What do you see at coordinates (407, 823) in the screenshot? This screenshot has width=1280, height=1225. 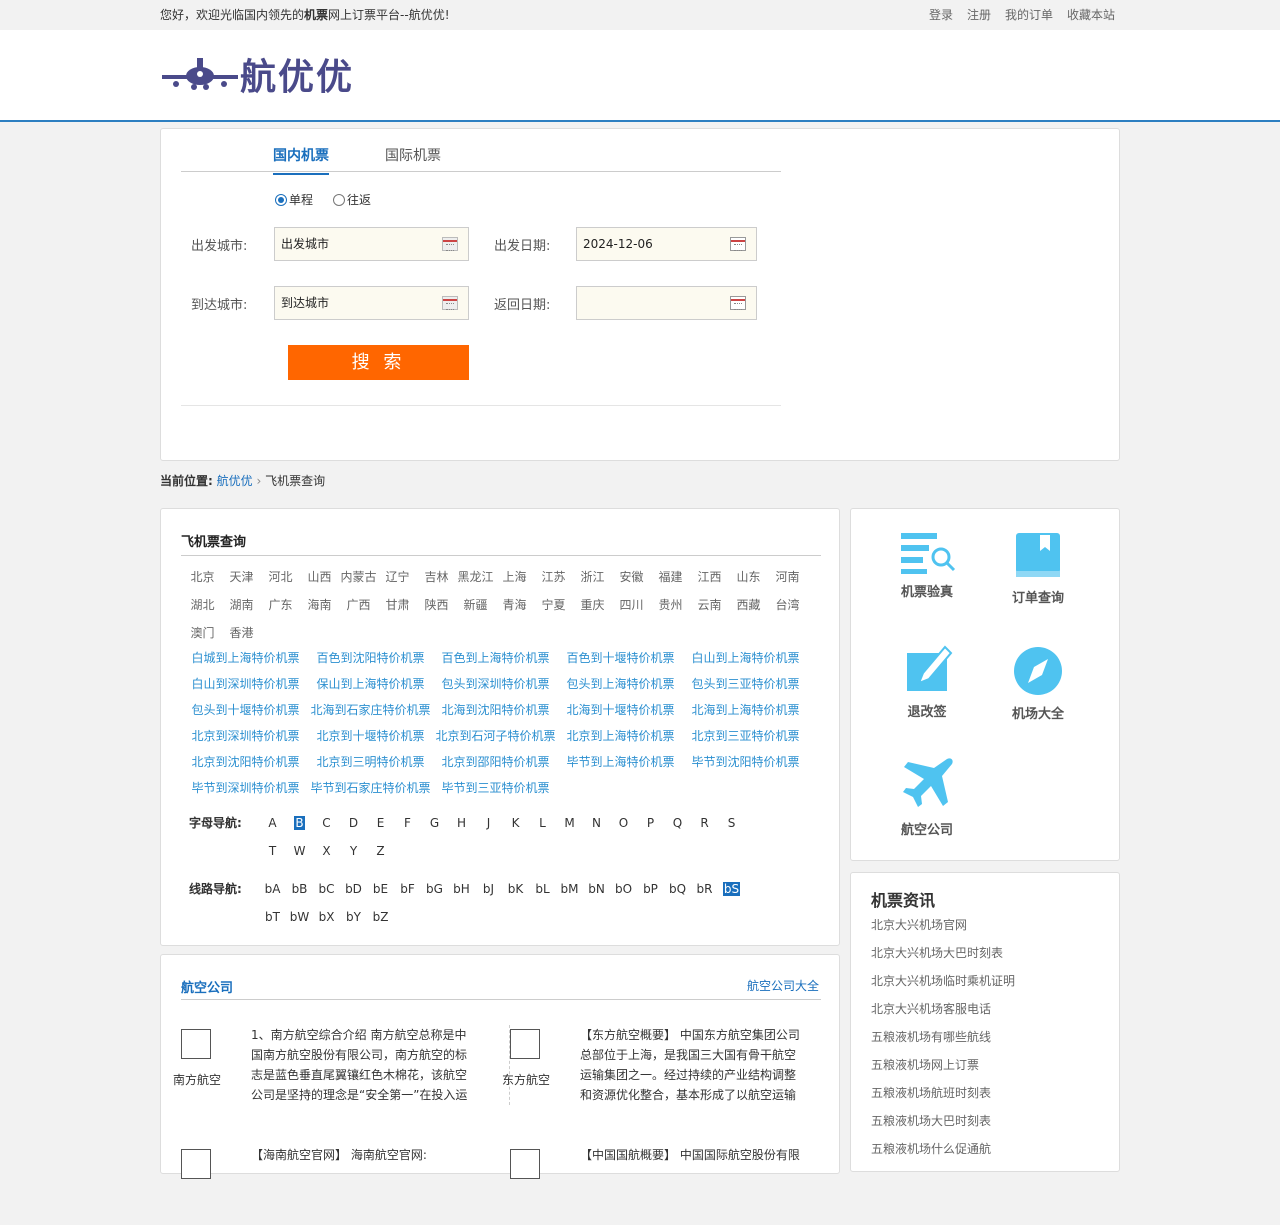 I see `letter-nav-item: F` at bounding box center [407, 823].